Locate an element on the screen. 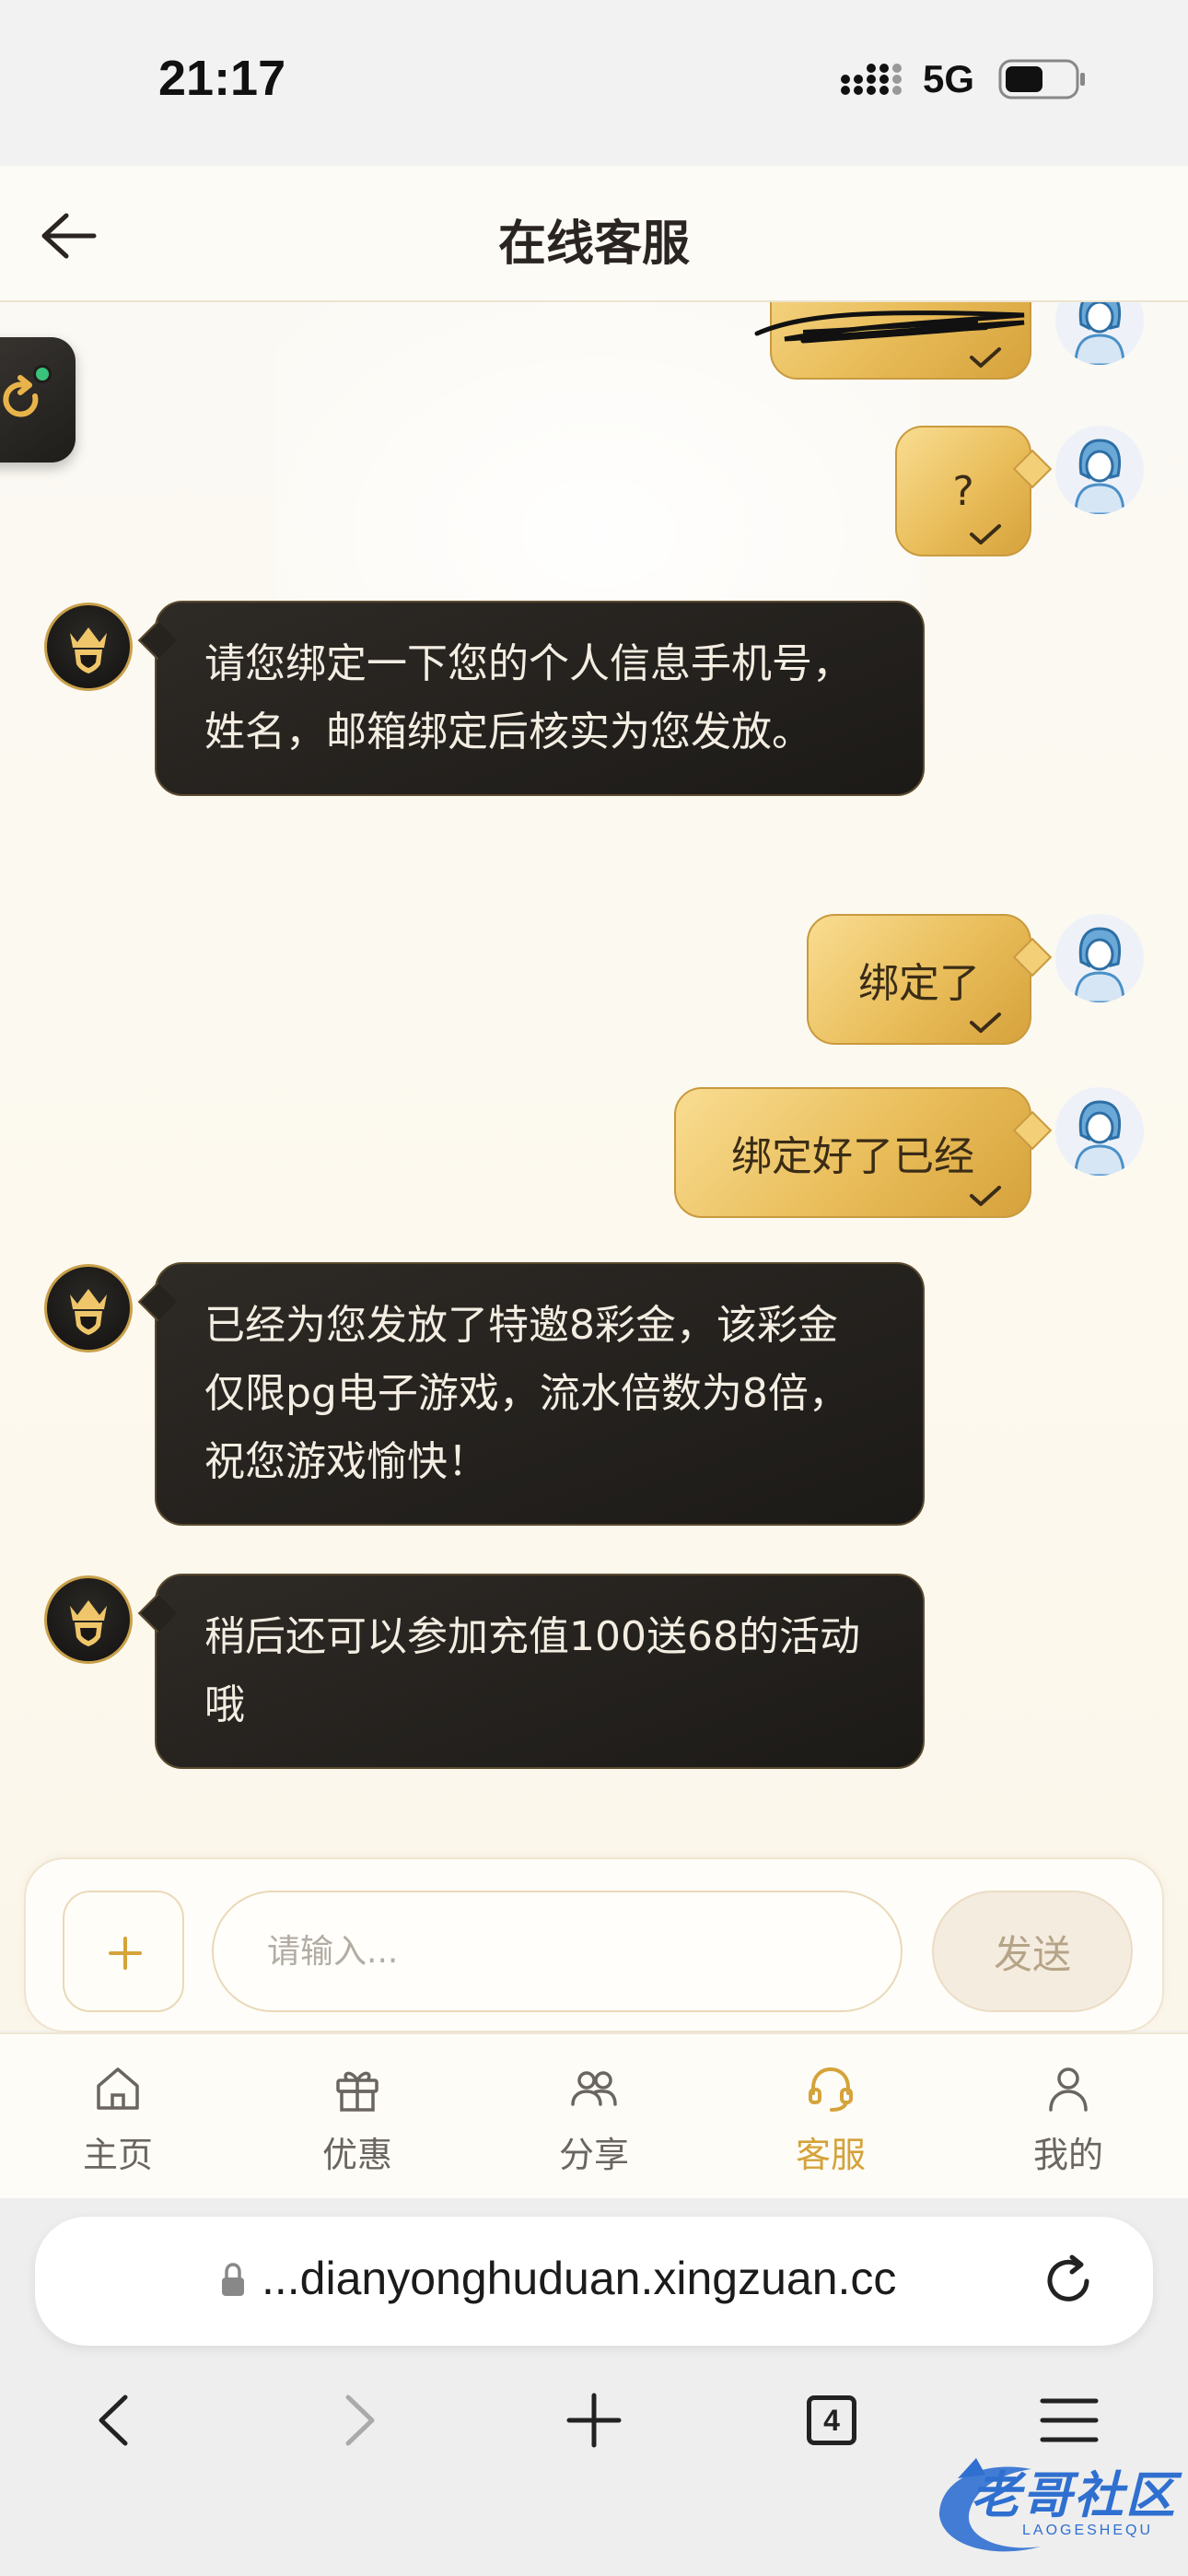 Image resolution: width=1188 pixels, height=2576 pixels. message-text: 绑定了 is located at coordinates (919, 983).